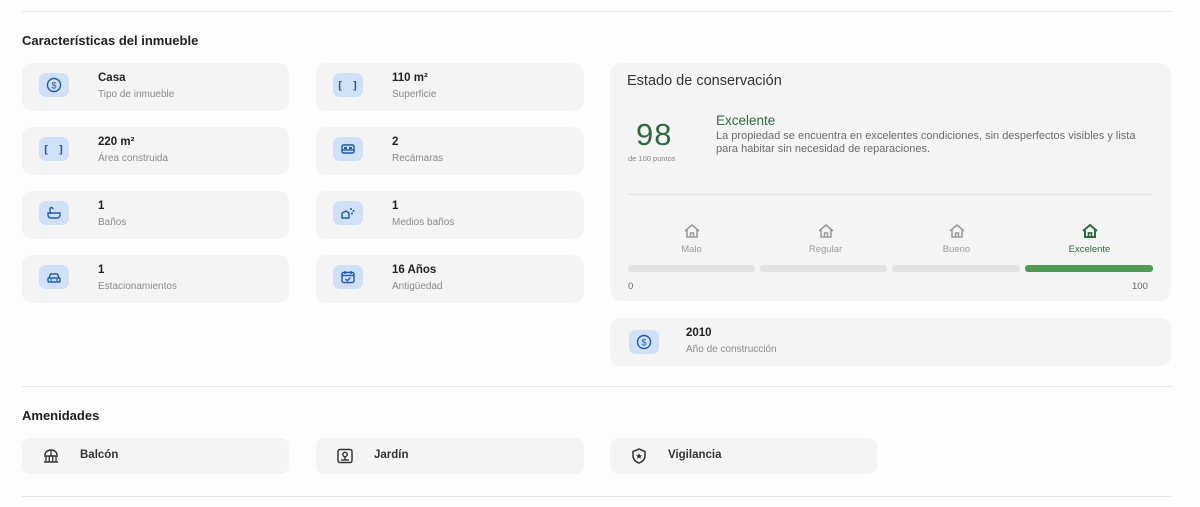  What do you see at coordinates (450, 151) in the screenshot?
I see `characteristic-card-bedrooms: 2 Recámaras` at bounding box center [450, 151].